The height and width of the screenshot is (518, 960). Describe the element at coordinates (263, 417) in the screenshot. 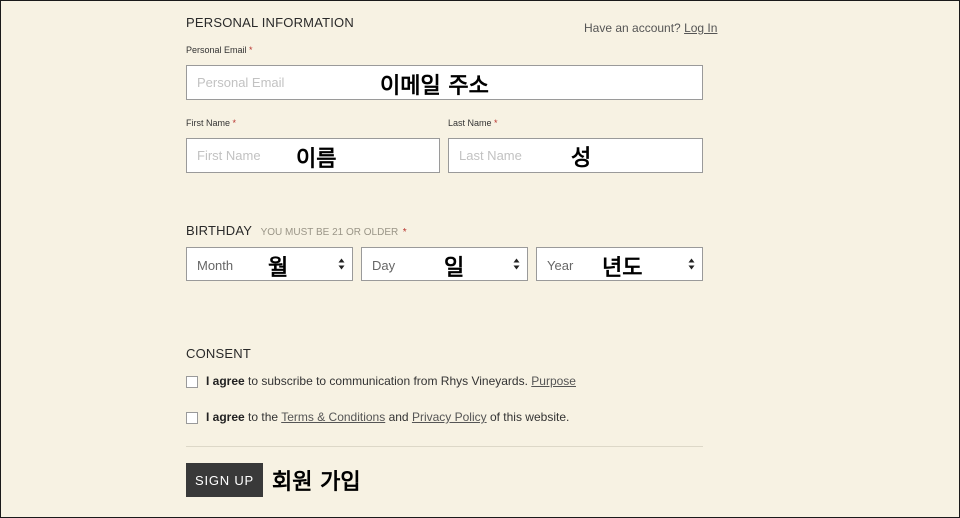

I see `consent-terms-before: to the` at that location.